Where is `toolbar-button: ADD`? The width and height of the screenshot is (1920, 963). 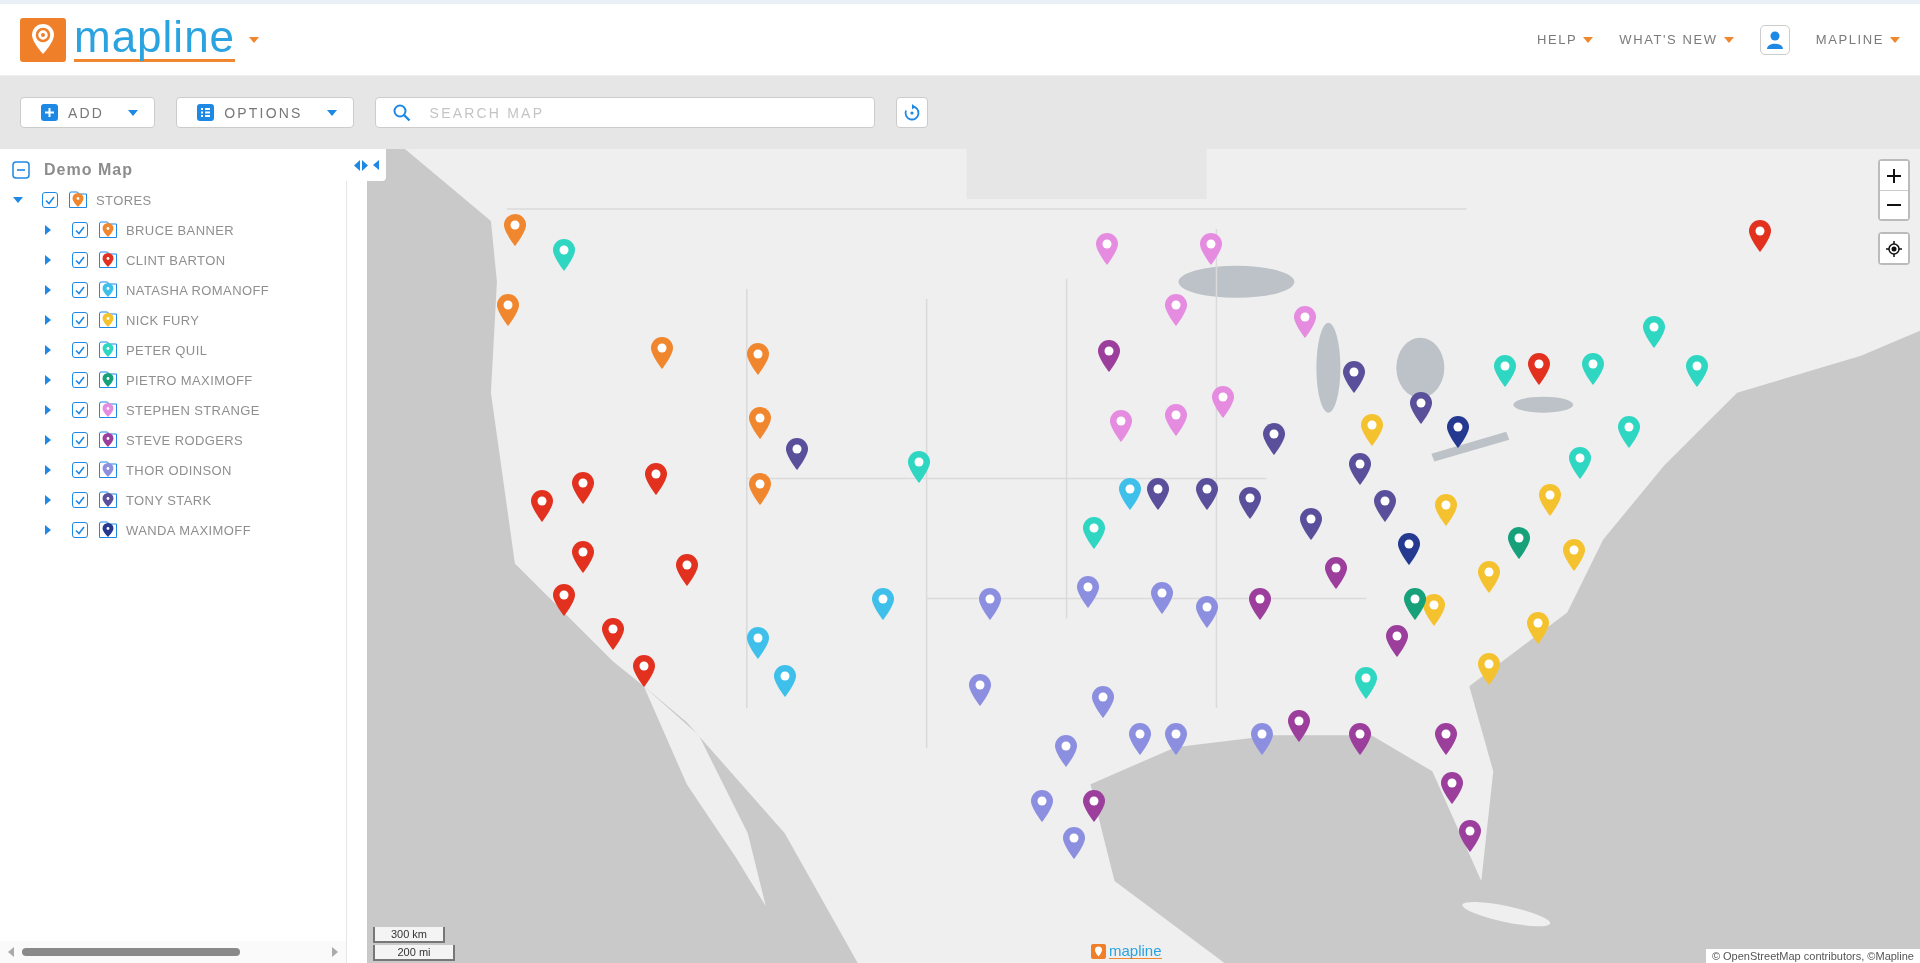
toolbar-button: ADD is located at coordinates (88, 112).